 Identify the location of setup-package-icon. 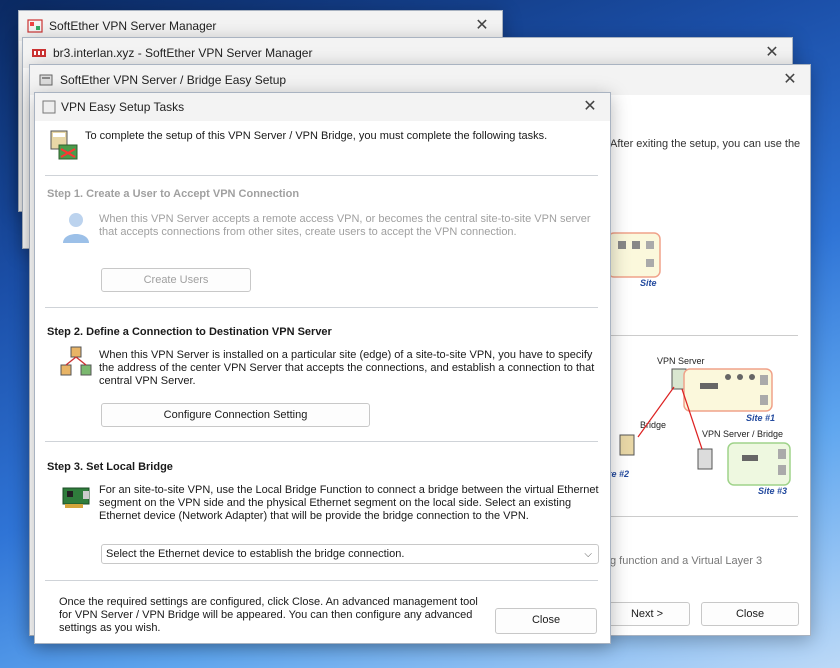
(64, 145).